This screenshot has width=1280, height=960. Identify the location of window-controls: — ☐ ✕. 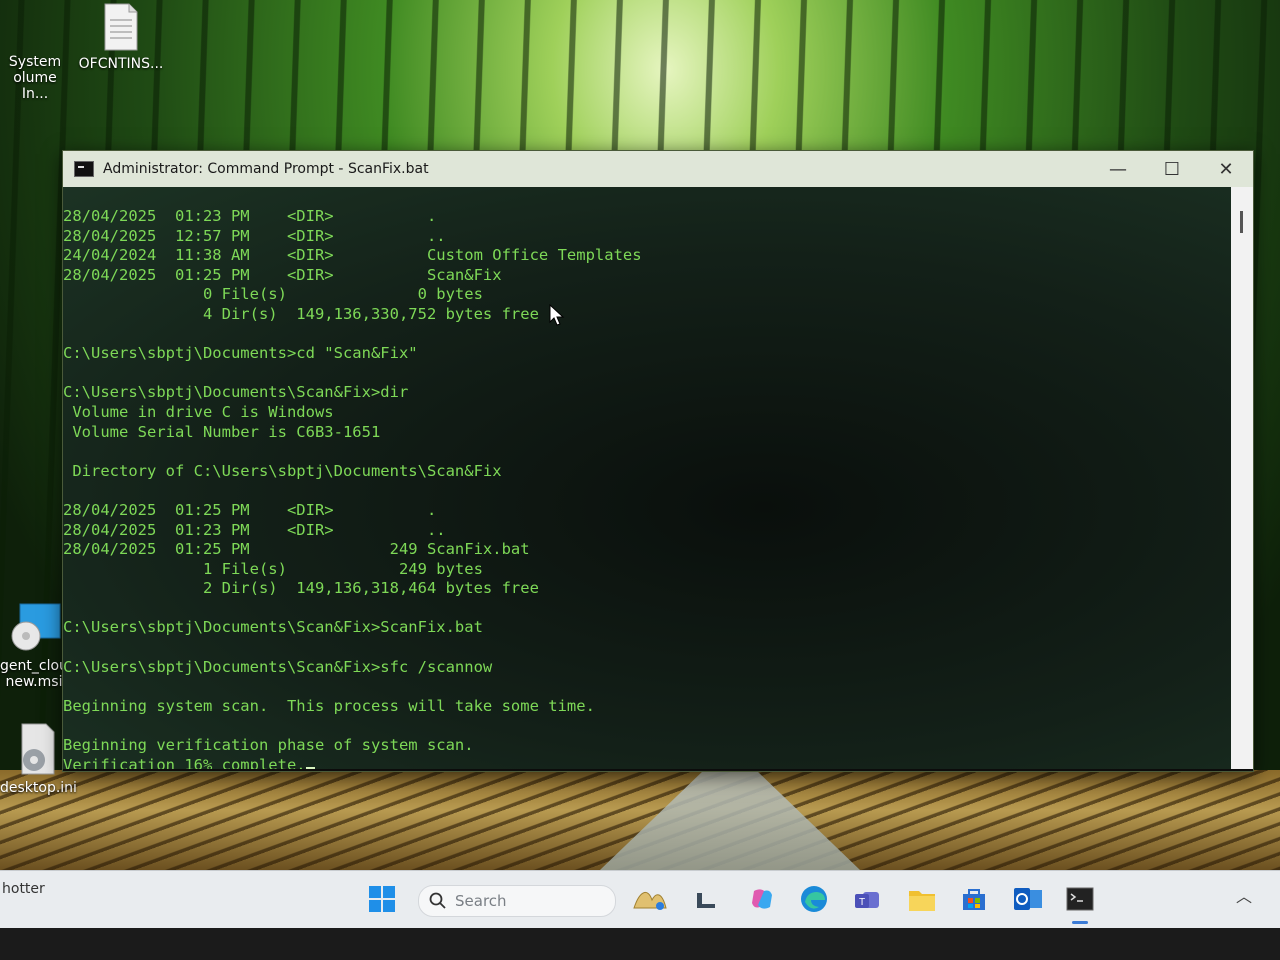
(1172, 169).